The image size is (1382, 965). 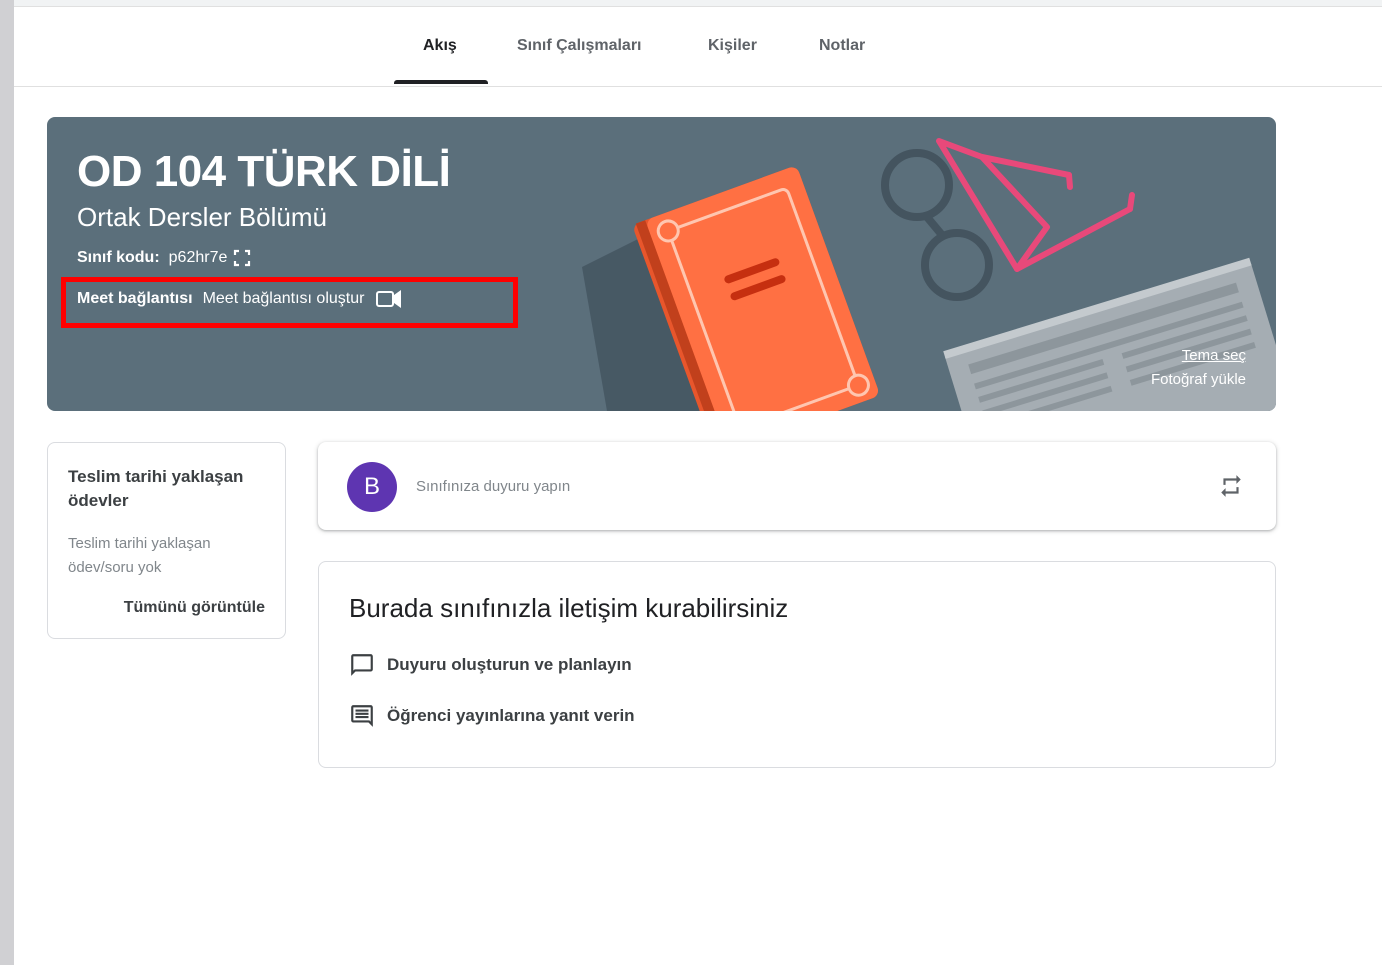 What do you see at coordinates (1198, 379) in the screenshot?
I see `upload-photo-link: Fotoğraf yükle` at bounding box center [1198, 379].